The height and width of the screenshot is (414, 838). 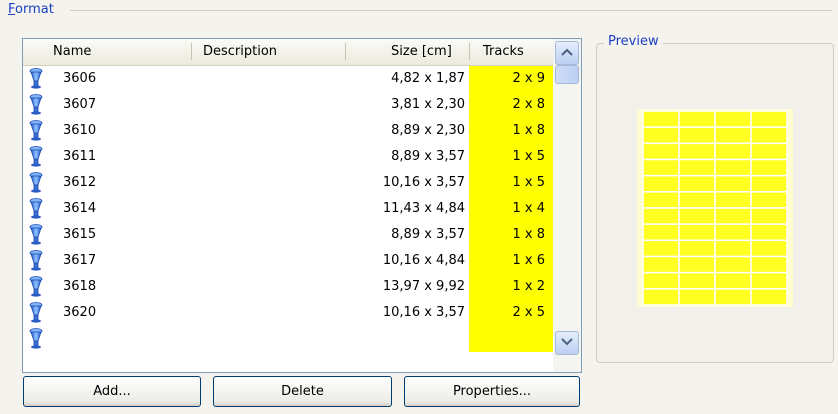 What do you see at coordinates (34, 9) in the screenshot?
I see `format-group-label: Format` at bounding box center [34, 9].